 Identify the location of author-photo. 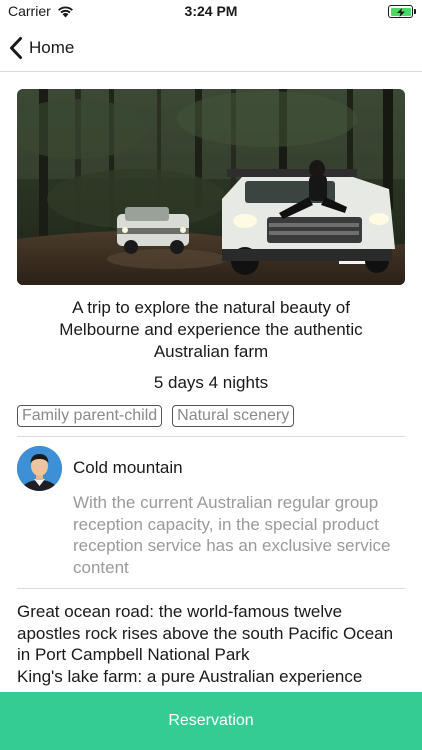
(39, 468).